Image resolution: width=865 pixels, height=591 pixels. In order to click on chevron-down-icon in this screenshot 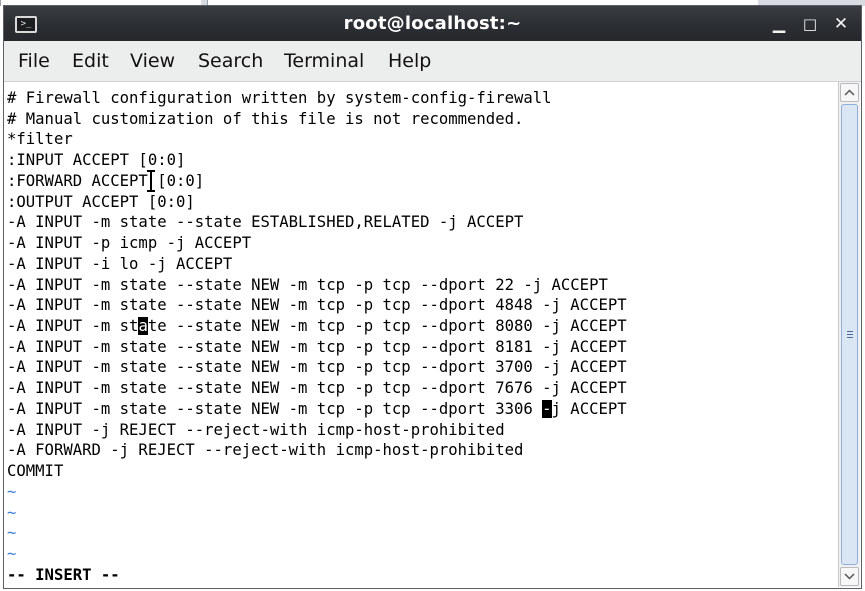, I will do `click(849, 576)`.